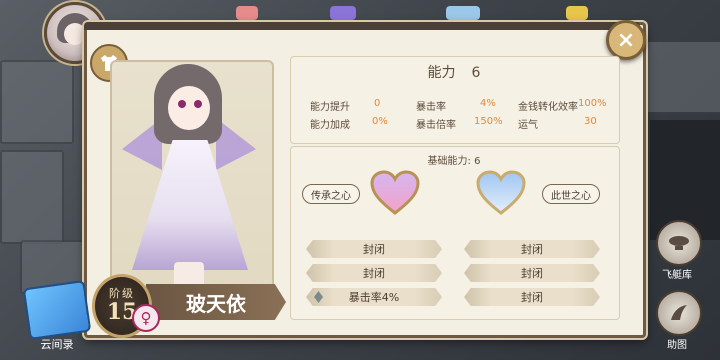 This screenshot has height=360, width=720. I want to click on stat-label: 暴击倍率, so click(436, 125).